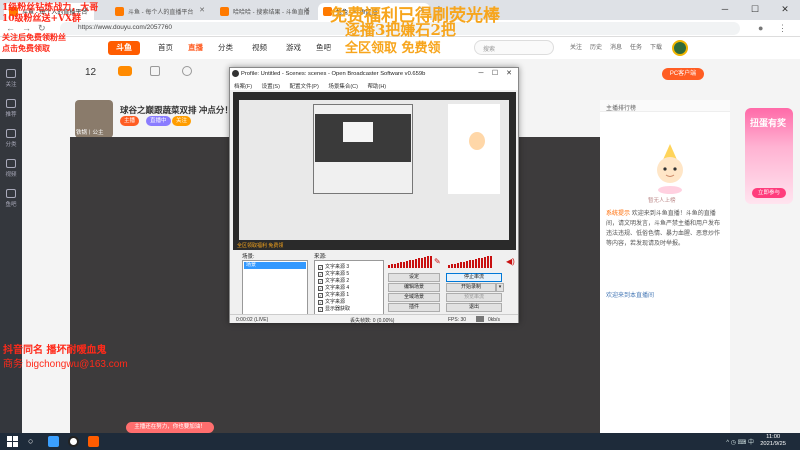 Image resolution: width=800 pixels, height=450 pixels. I want to click on nav-category: 分类, so click(225, 47).